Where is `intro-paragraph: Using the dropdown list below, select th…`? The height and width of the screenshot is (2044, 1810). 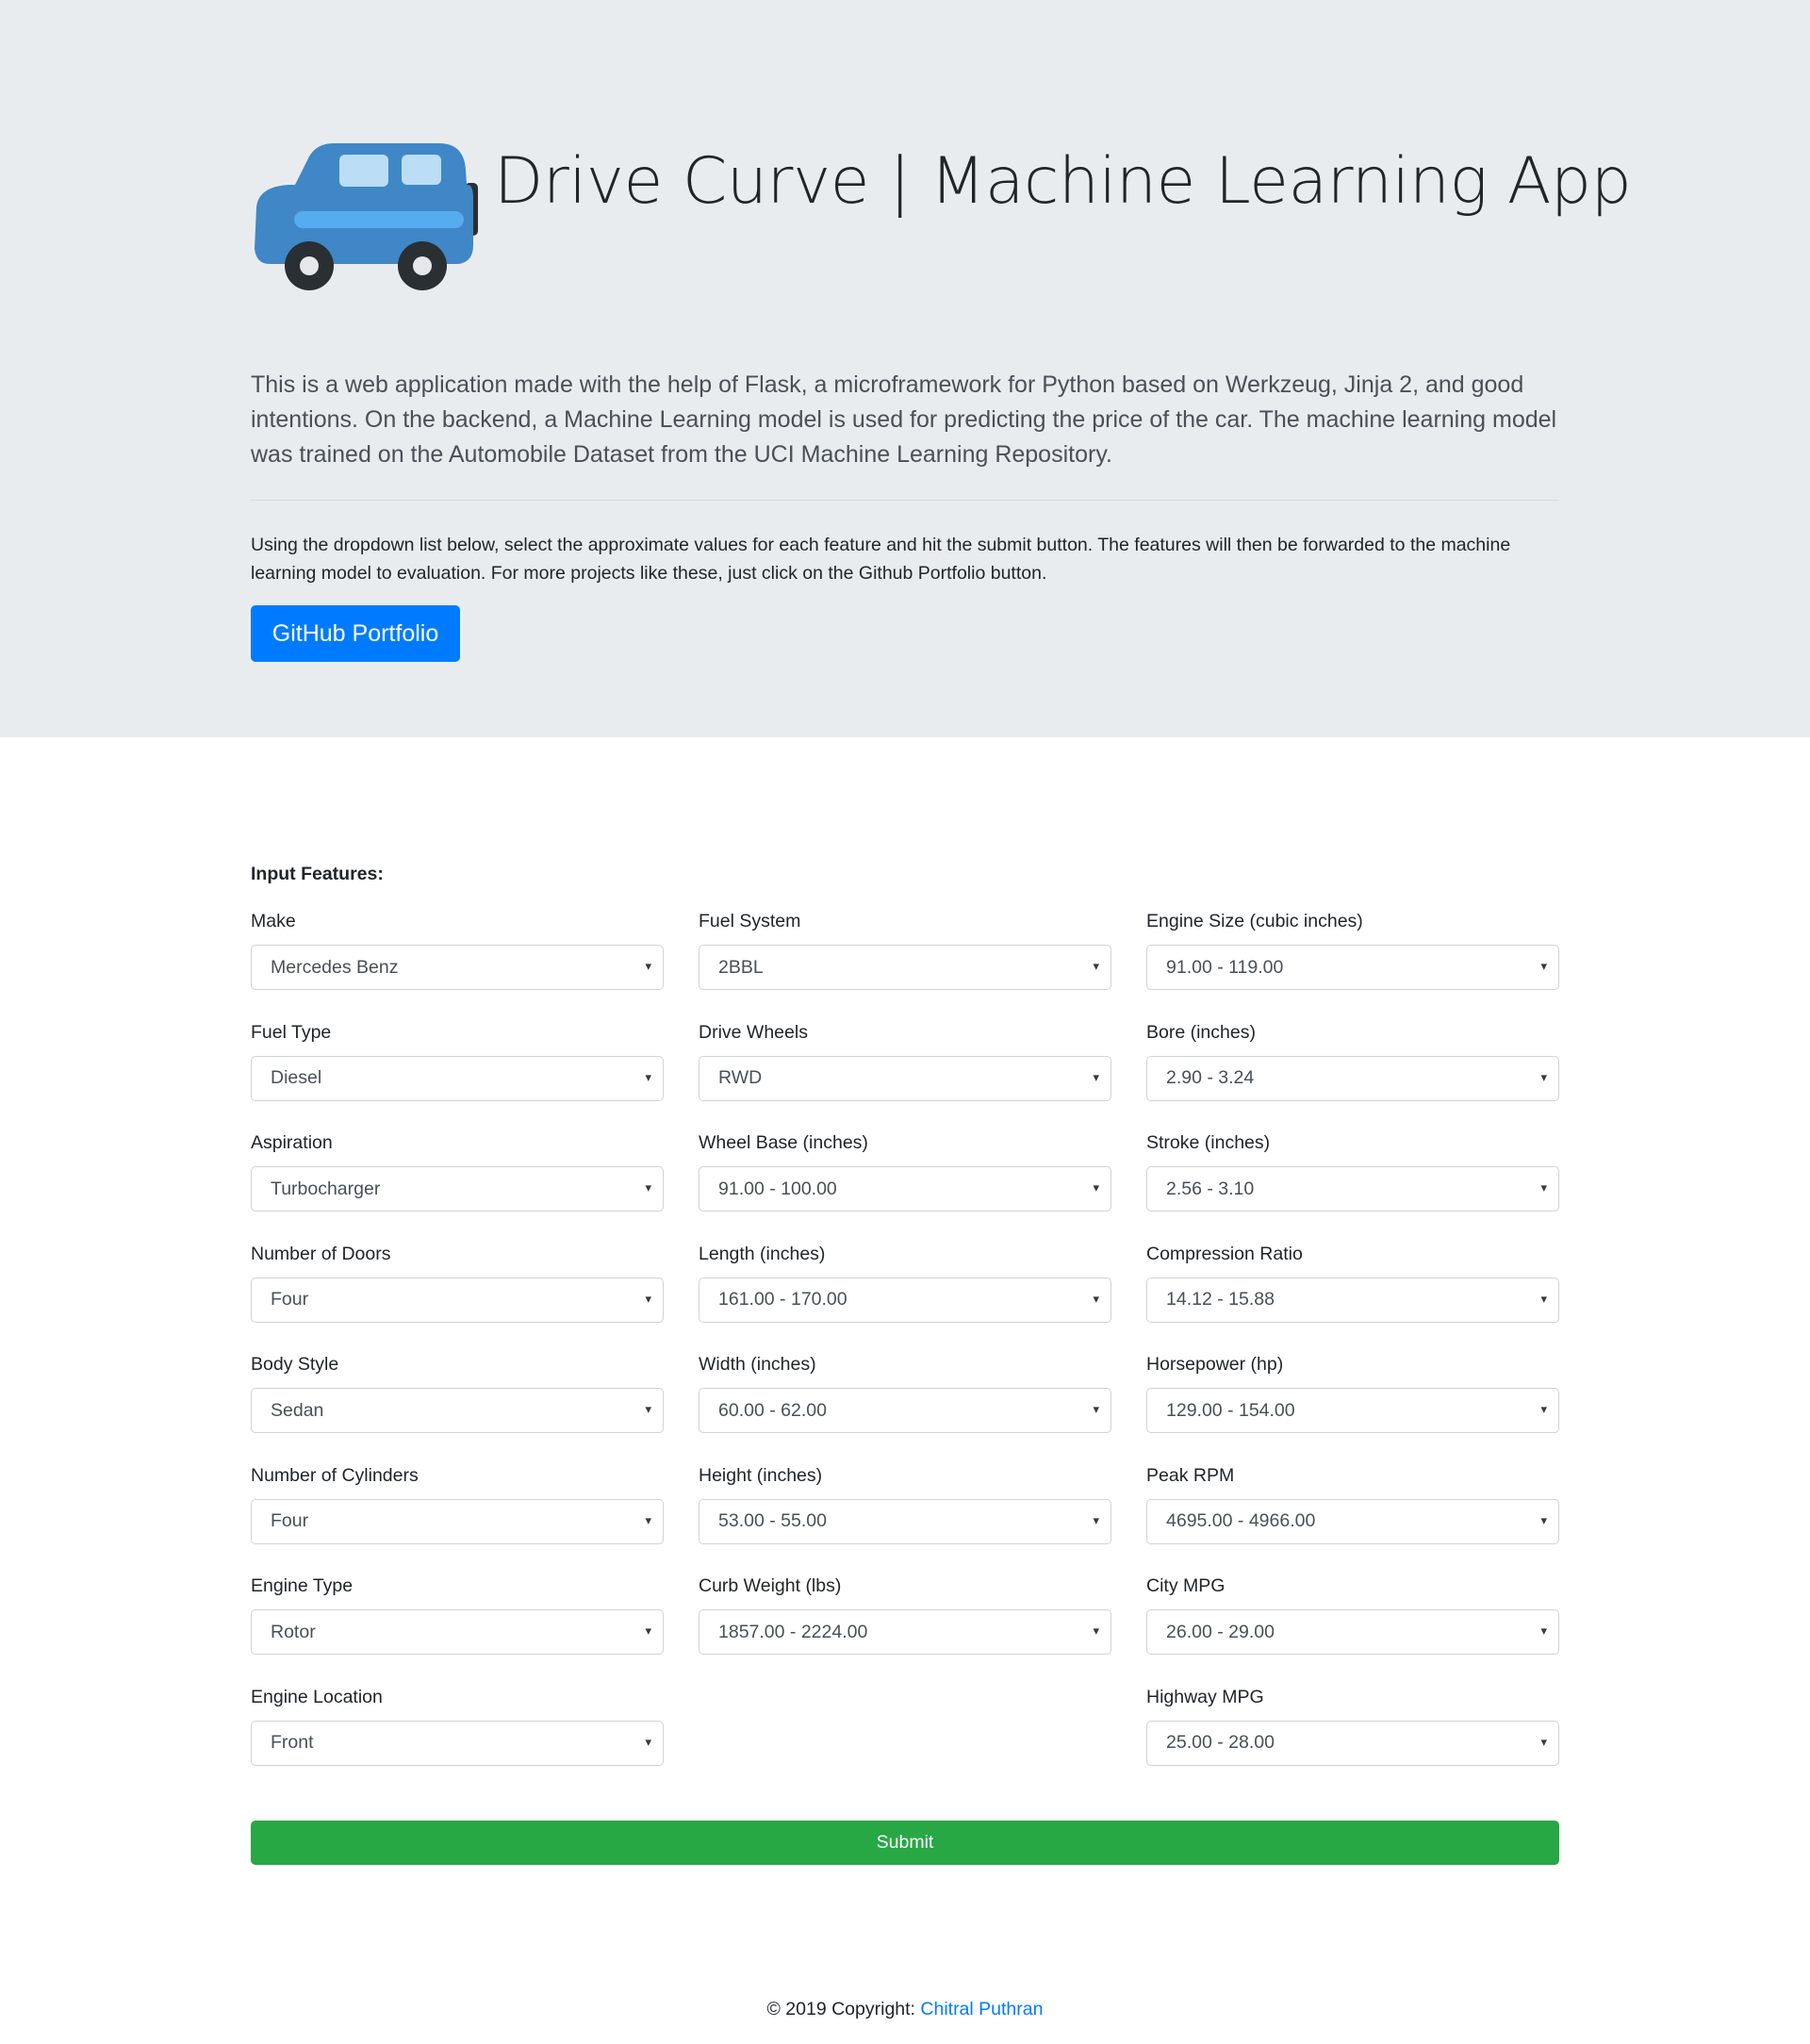
intro-paragraph: Using the dropdown list below, select th… is located at coordinates (881, 559).